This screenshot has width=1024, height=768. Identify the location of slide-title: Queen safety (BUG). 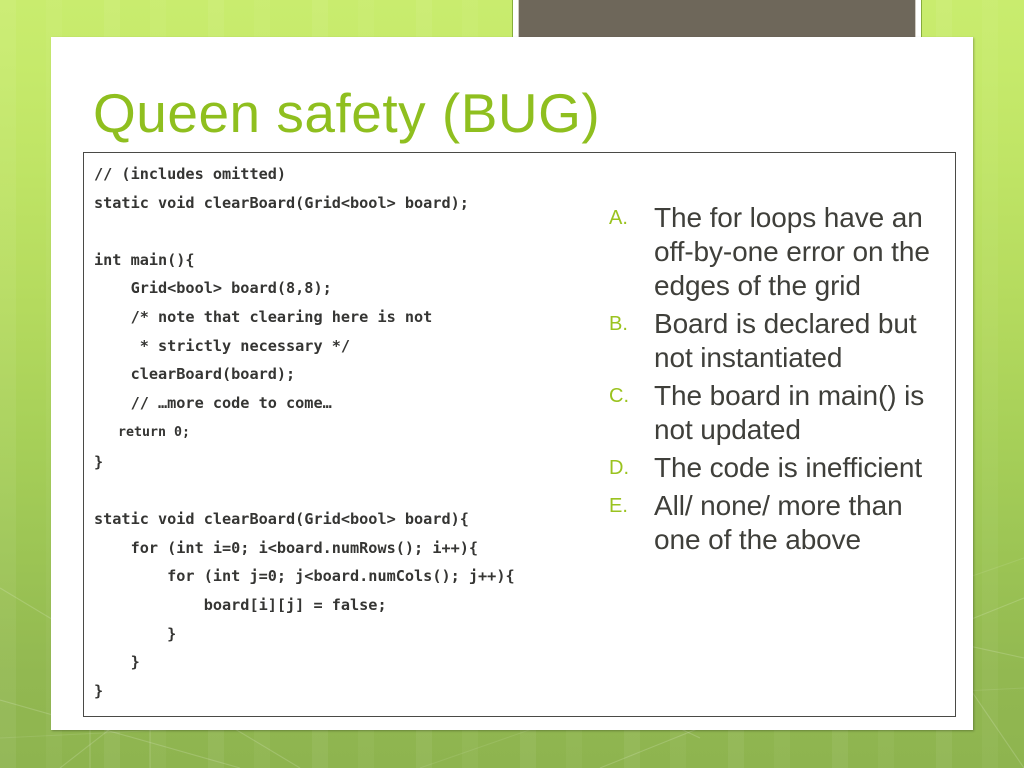
(347, 113).